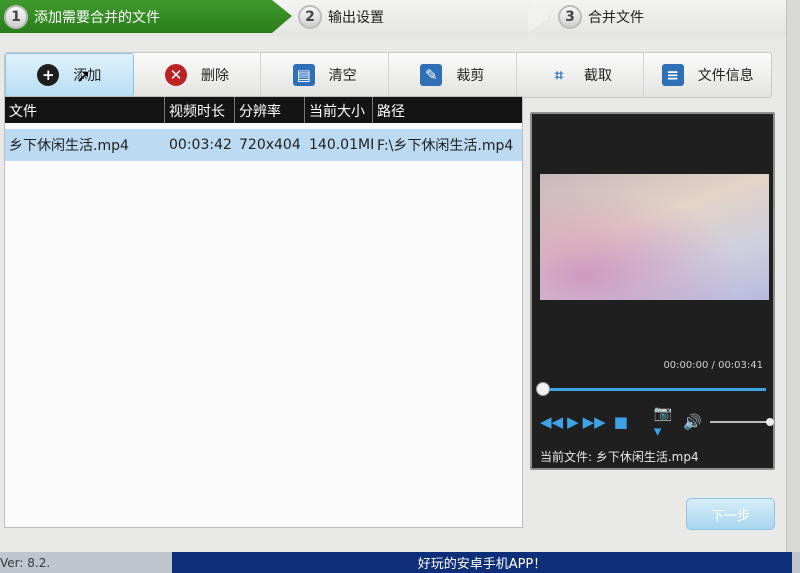  What do you see at coordinates (176, 75) in the screenshot?
I see `delete-icon: ✕` at bounding box center [176, 75].